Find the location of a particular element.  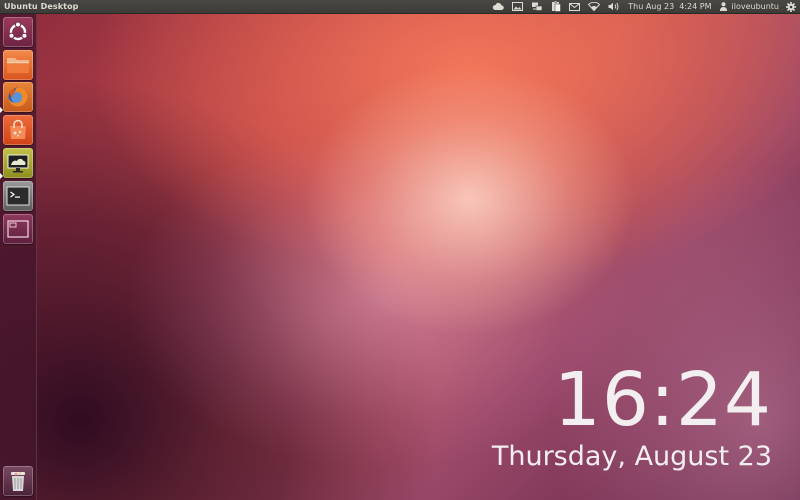

user-icon is located at coordinates (722, 7).